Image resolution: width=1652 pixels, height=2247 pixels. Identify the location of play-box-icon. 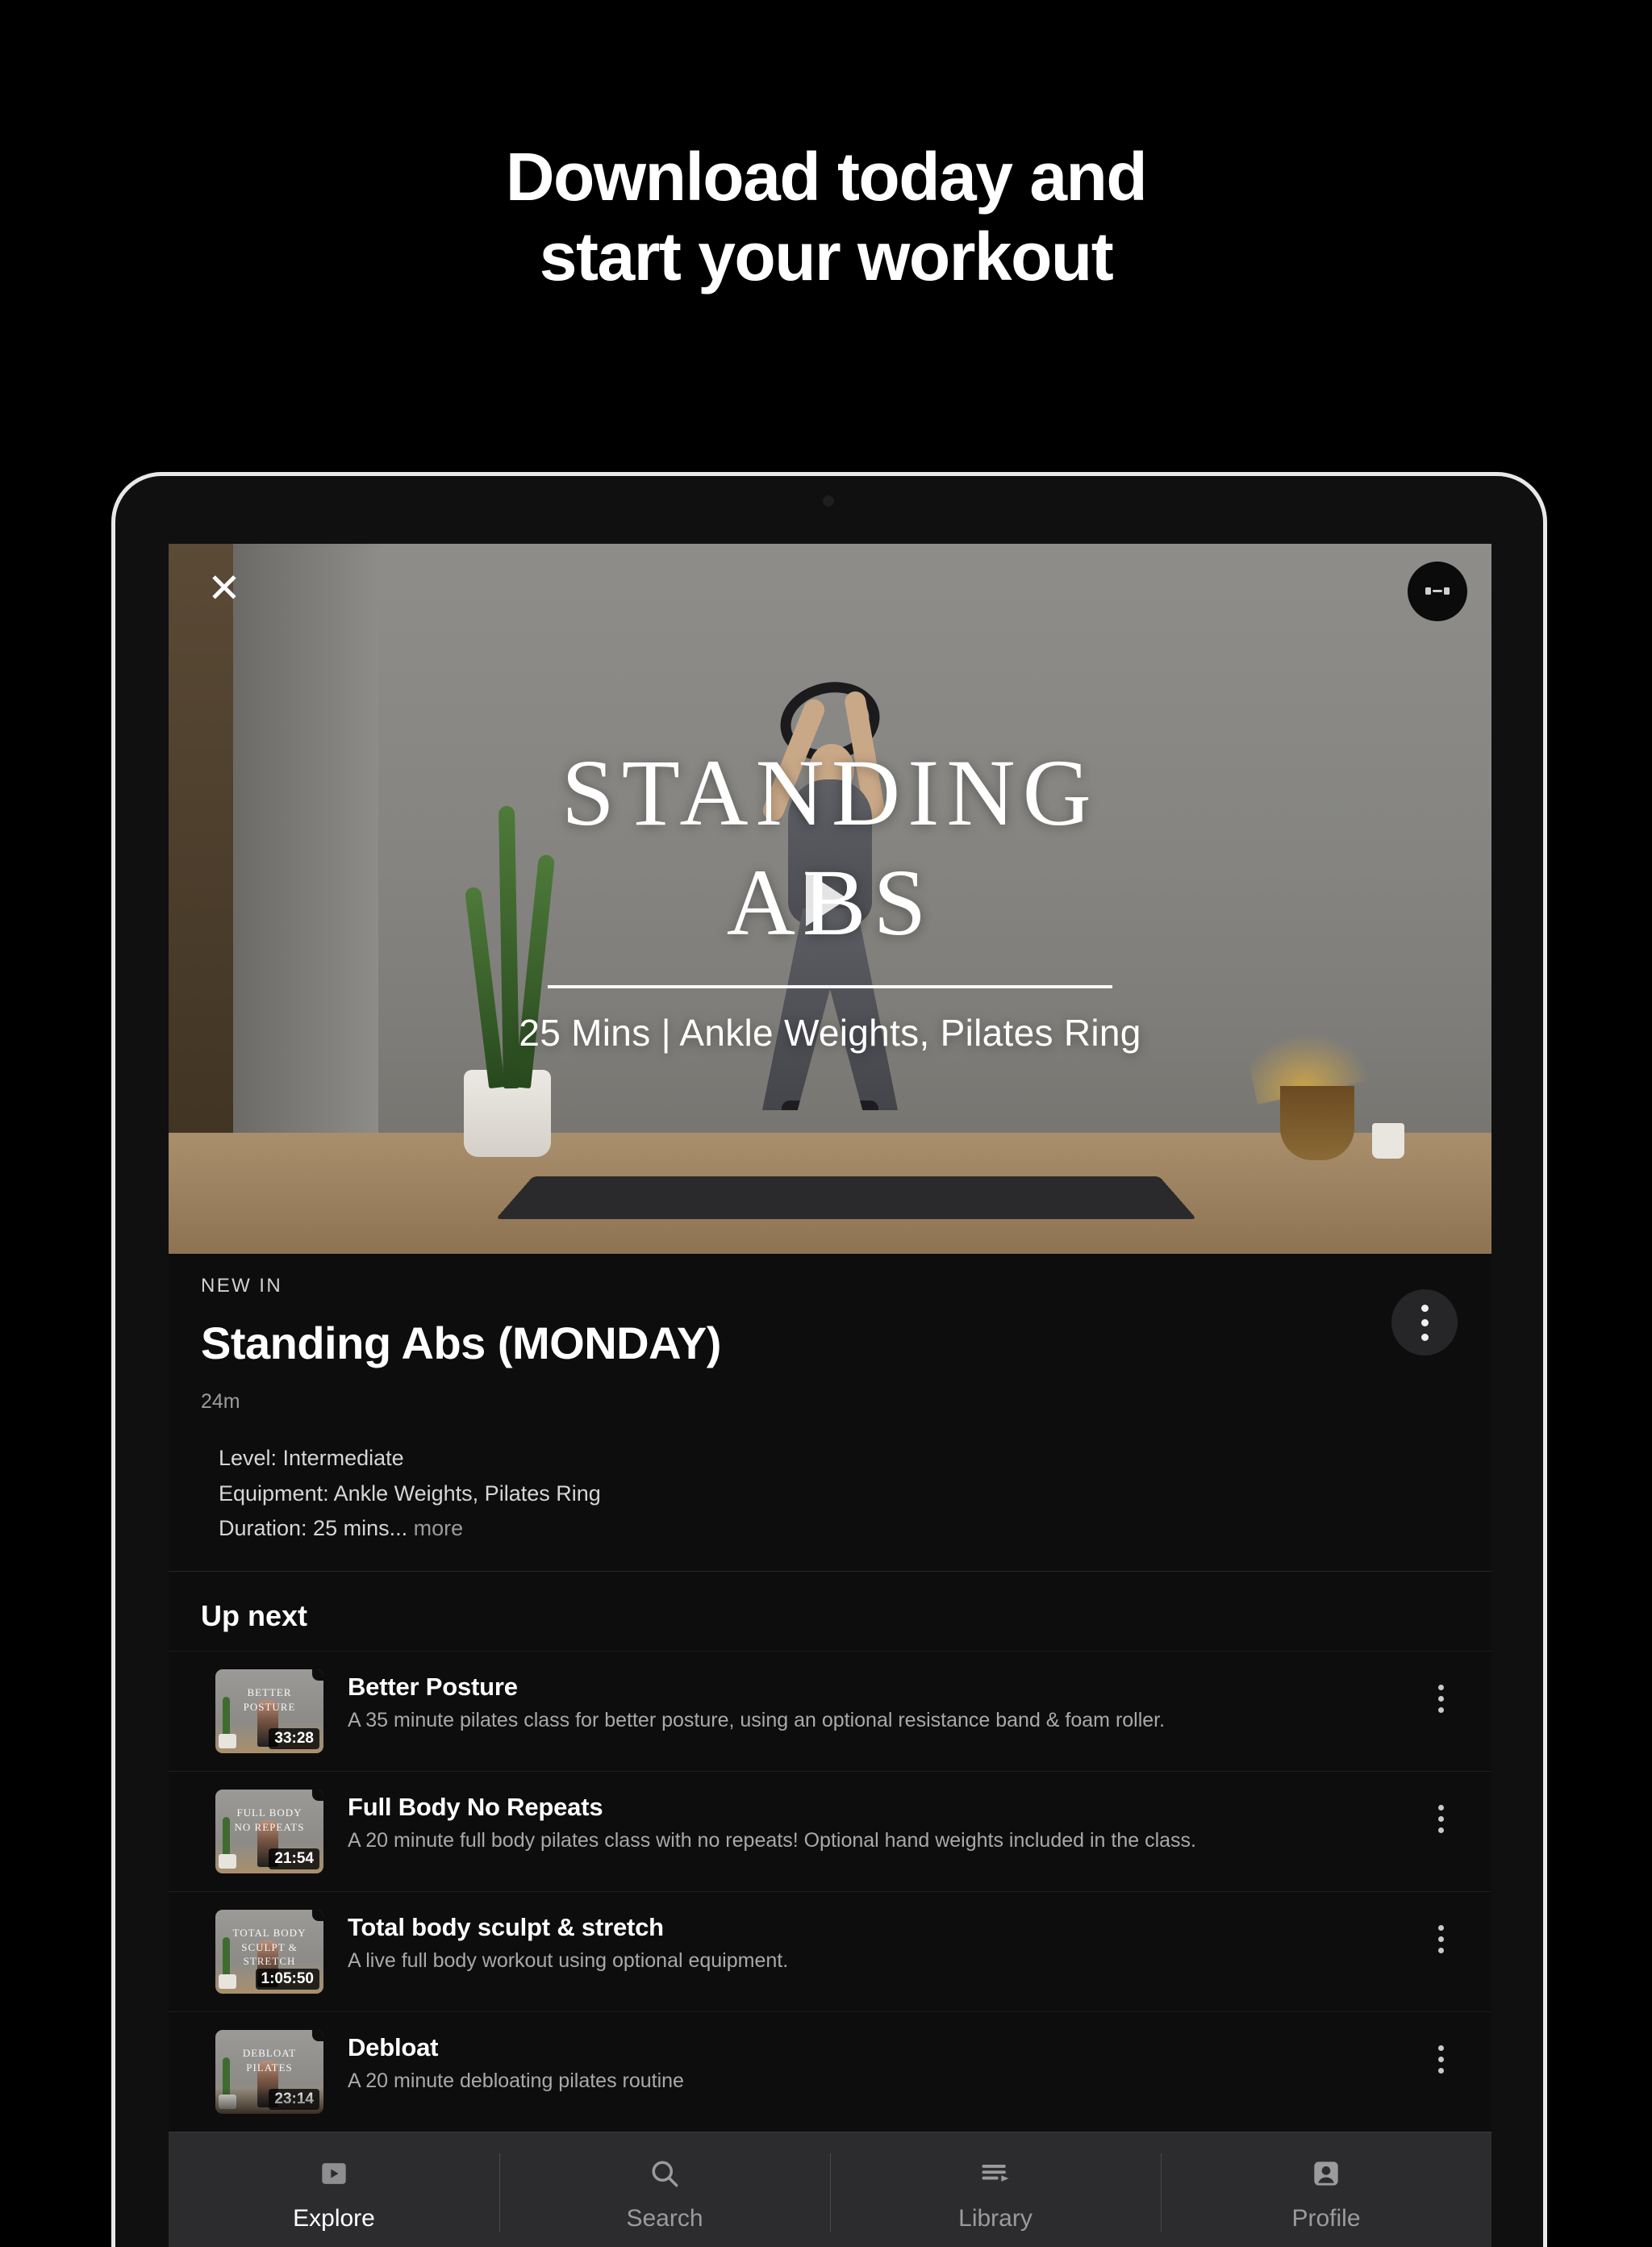
(334, 2173).